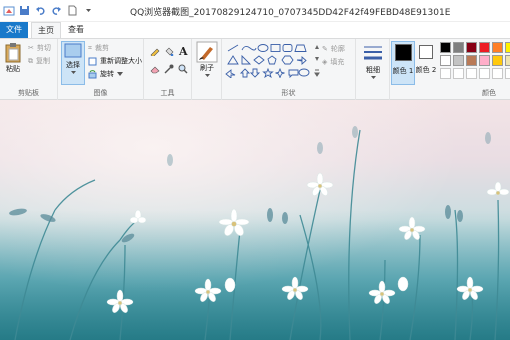 This screenshot has width=510, height=340. I want to click on text-tool-icon: A, so click(183, 50).